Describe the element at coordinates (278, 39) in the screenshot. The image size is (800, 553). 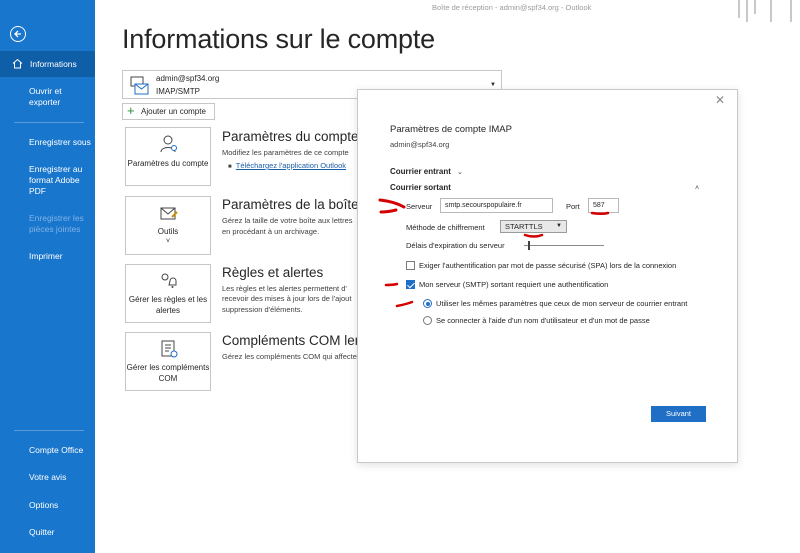
I see `page-title: Informations sur le compte` at that location.